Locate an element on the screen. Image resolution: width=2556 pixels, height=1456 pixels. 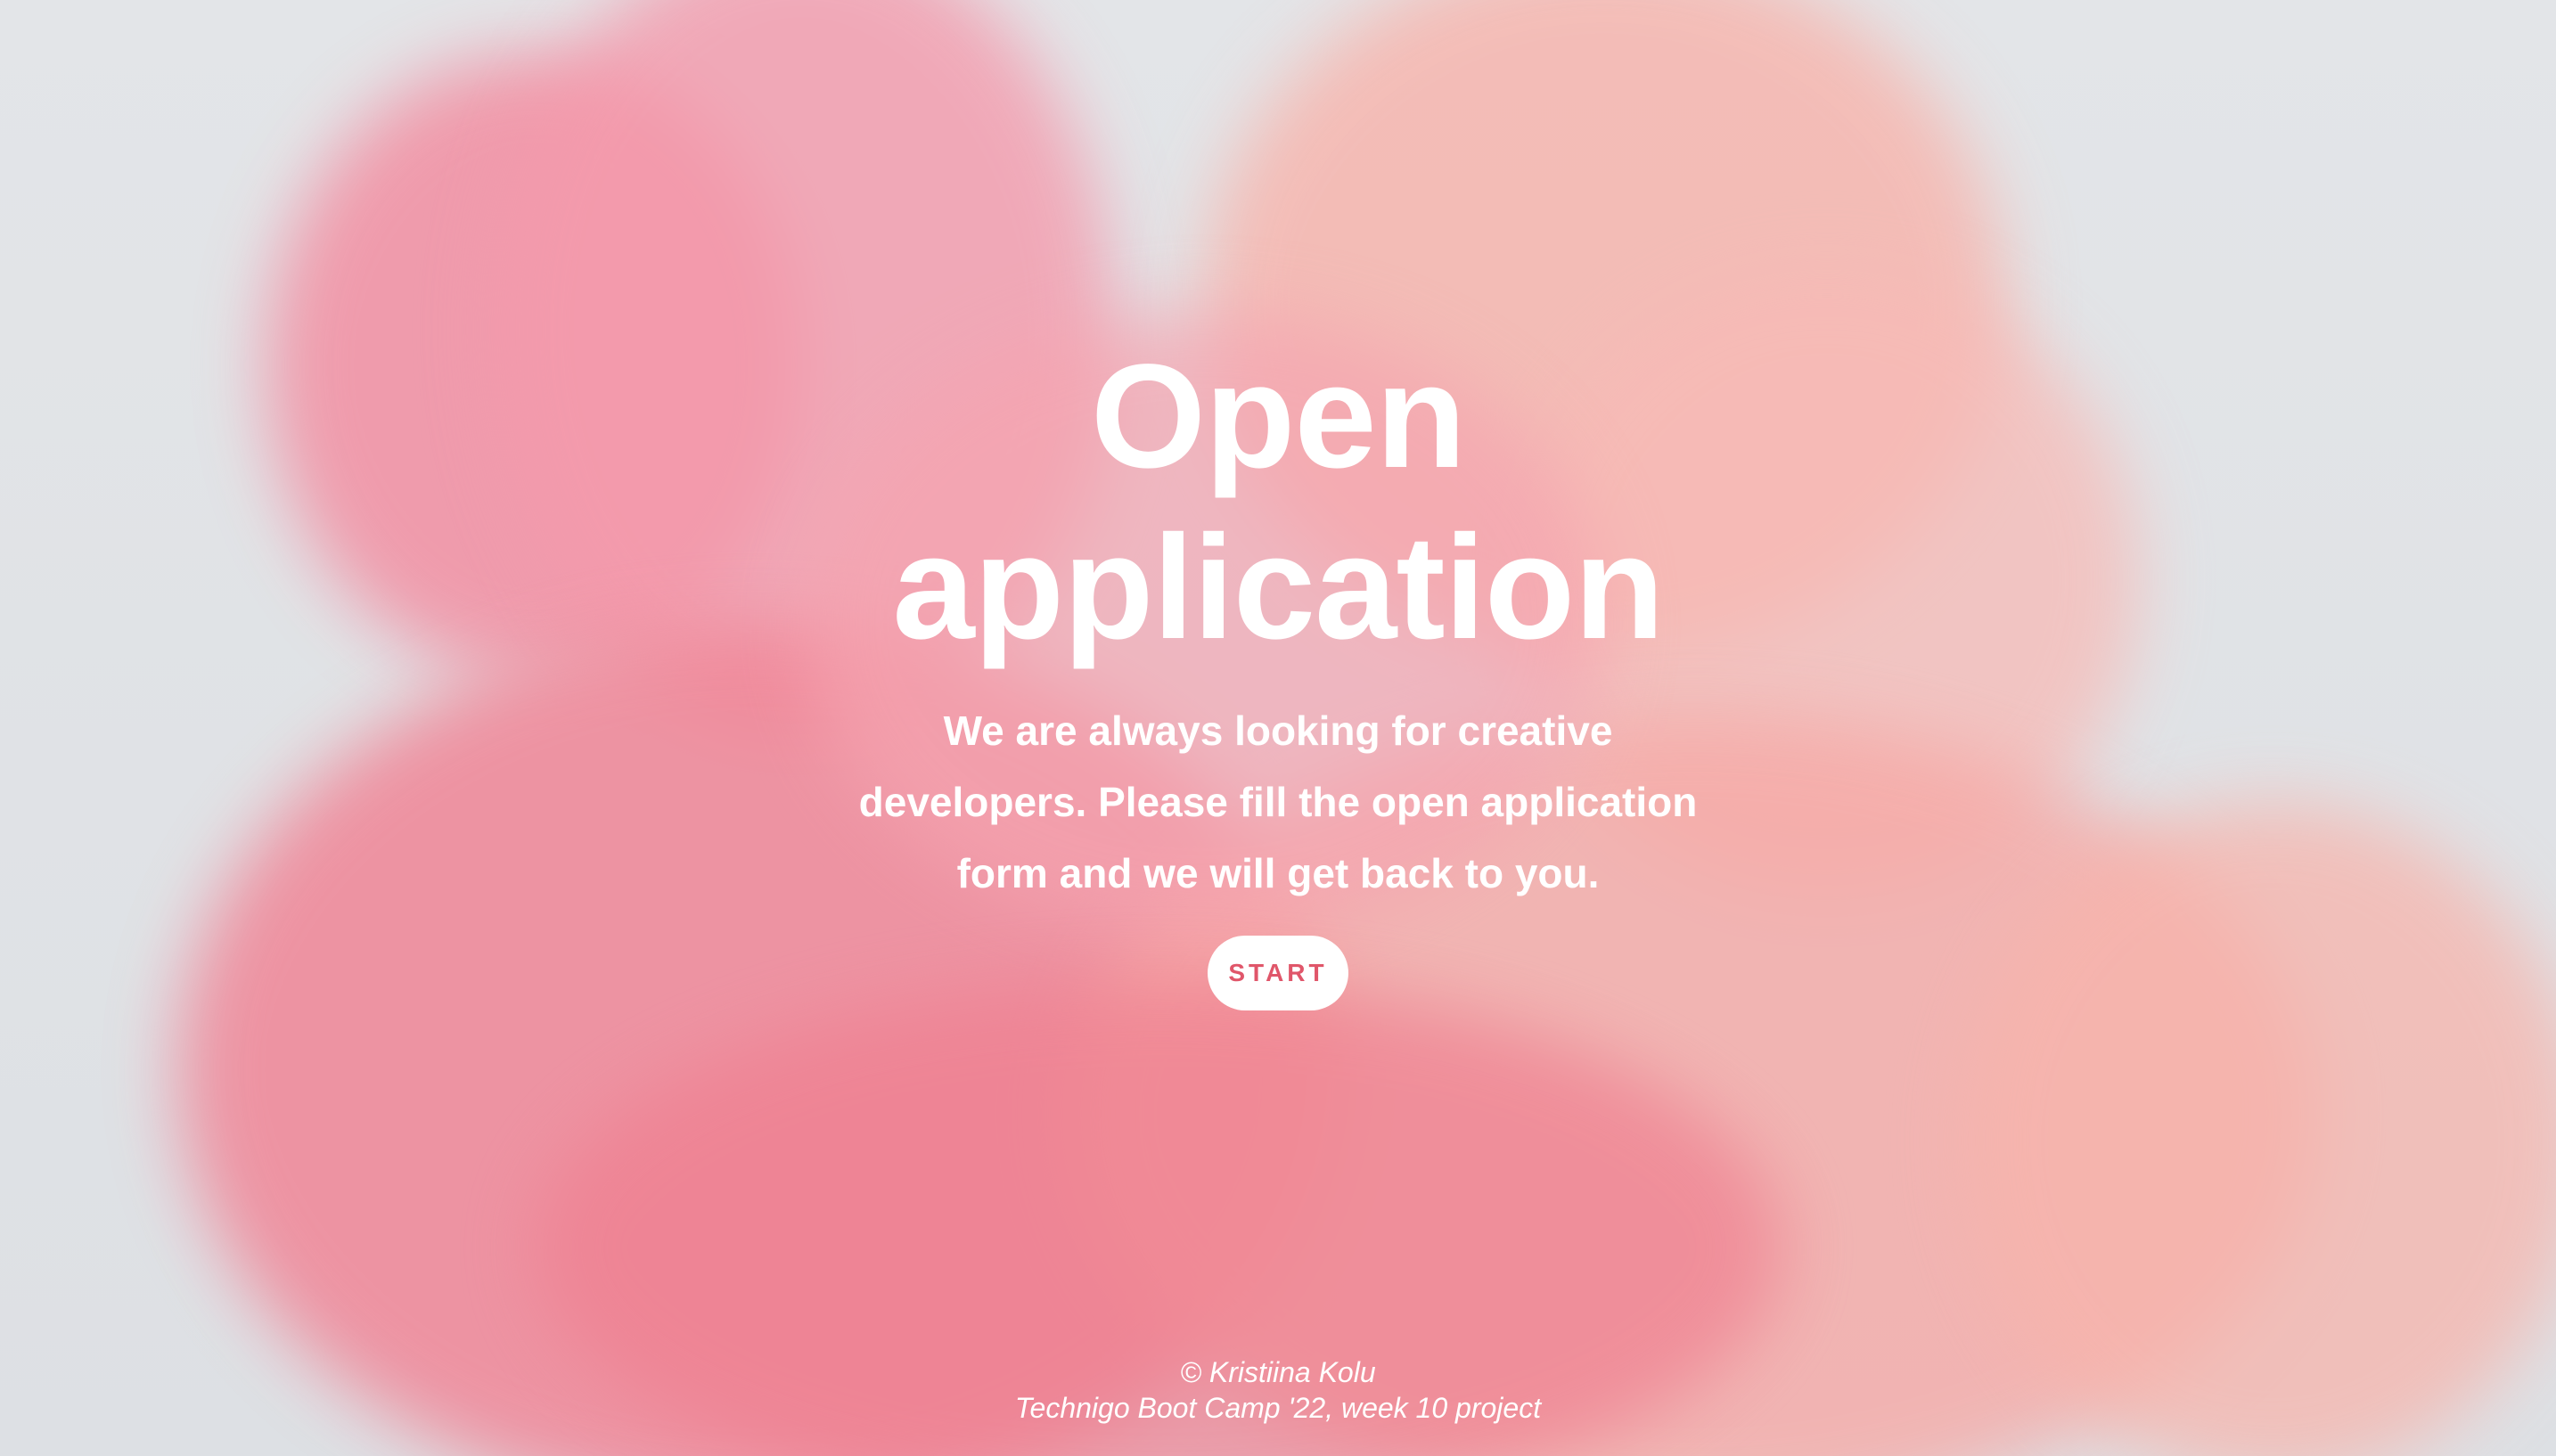
title-line-1: Open is located at coordinates (1278, 416).